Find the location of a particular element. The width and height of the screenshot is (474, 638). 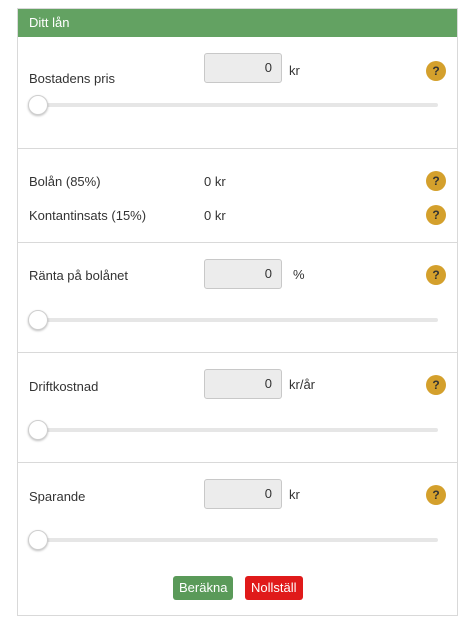

savings-slider is located at coordinates (233, 540).